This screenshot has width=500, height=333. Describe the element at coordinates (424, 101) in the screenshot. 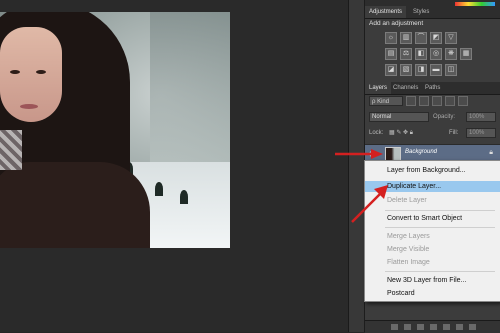

I see `adjustment-filter-icon` at that location.